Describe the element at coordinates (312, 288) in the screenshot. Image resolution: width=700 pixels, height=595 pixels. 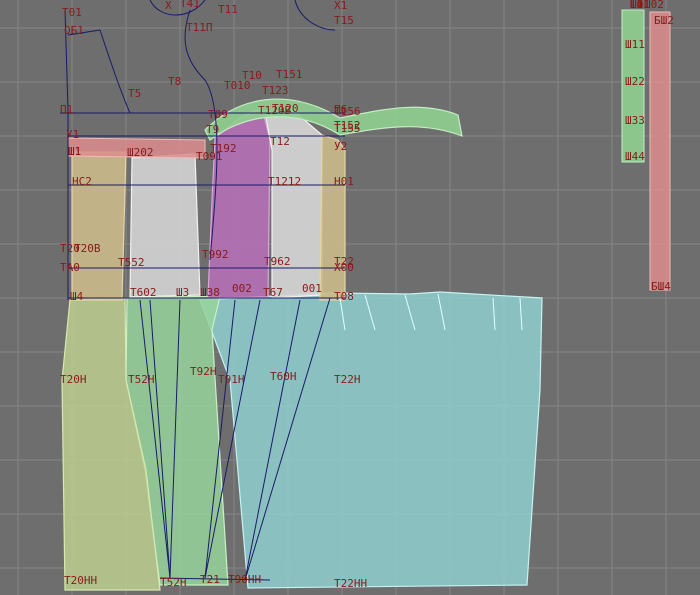
I see `point-label: 001` at that location.